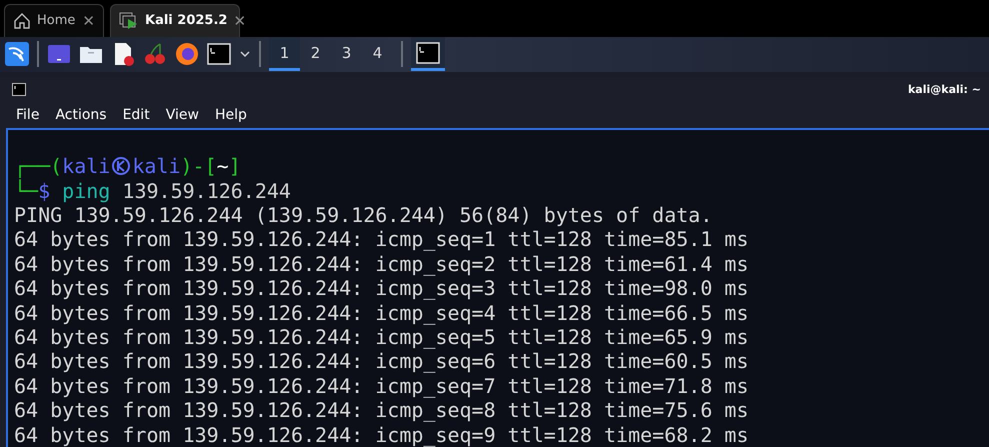 The image size is (989, 447). I want to click on workspace-button: 3, so click(346, 54).